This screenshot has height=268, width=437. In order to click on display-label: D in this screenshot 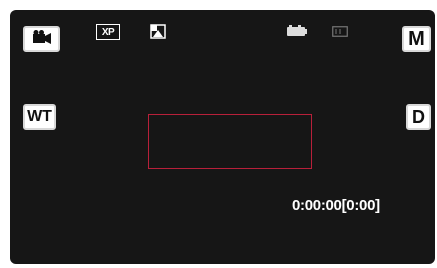, I will do `click(418, 117)`.